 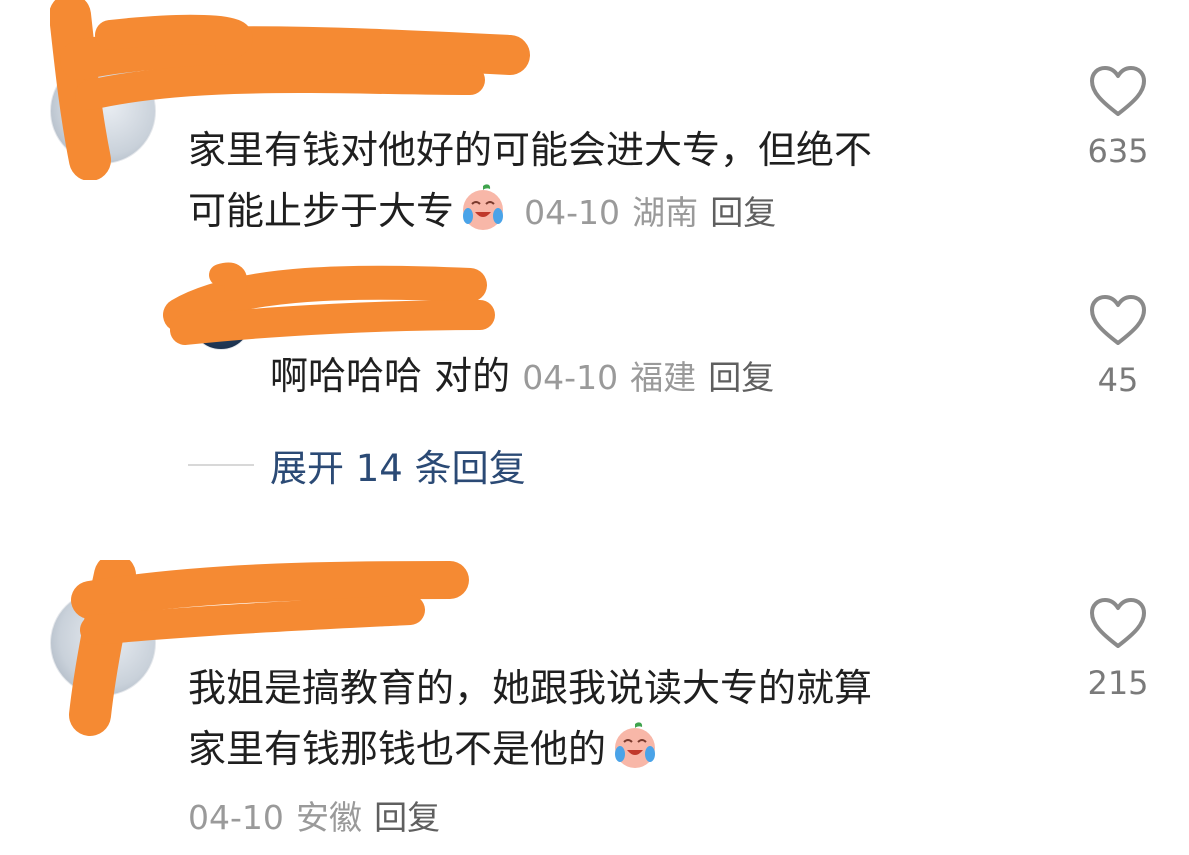 I want to click on expand-replies-label: 展开 14 条回复, so click(x=398, y=468).